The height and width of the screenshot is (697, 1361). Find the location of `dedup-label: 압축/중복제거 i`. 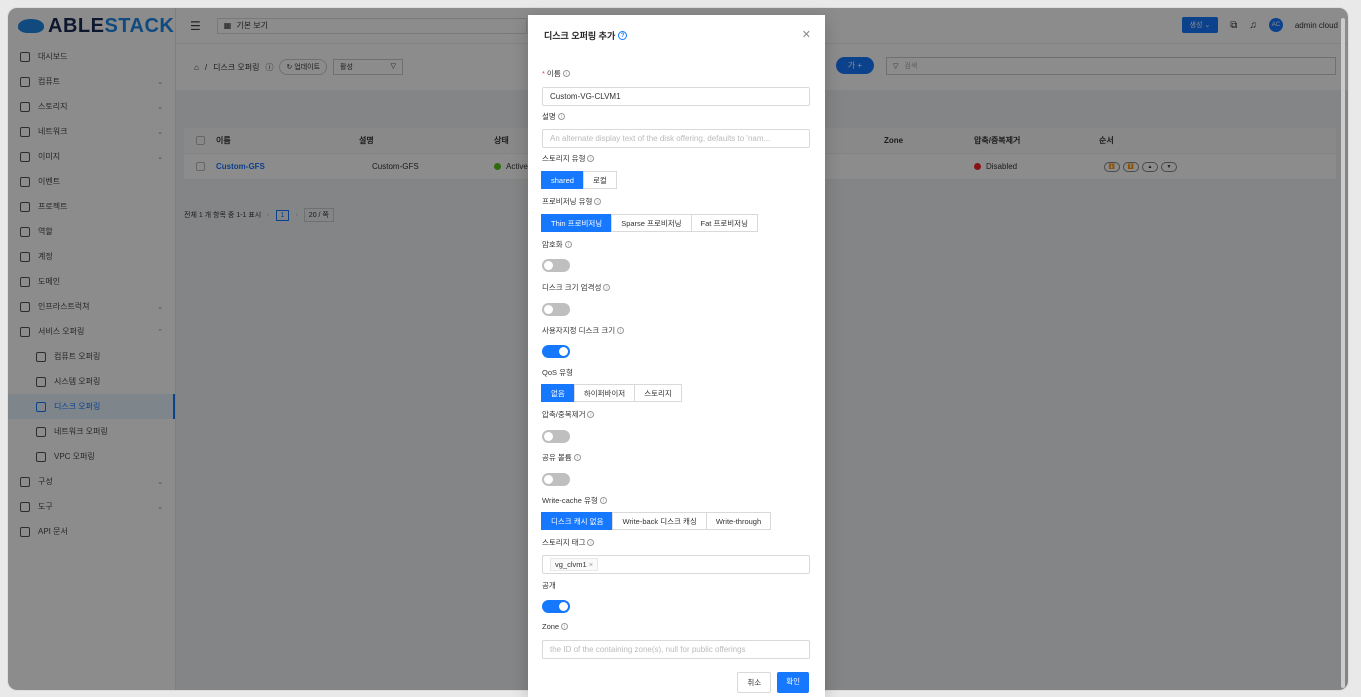

dedup-label: 압축/중복제거 i is located at coordinates (676, 414).